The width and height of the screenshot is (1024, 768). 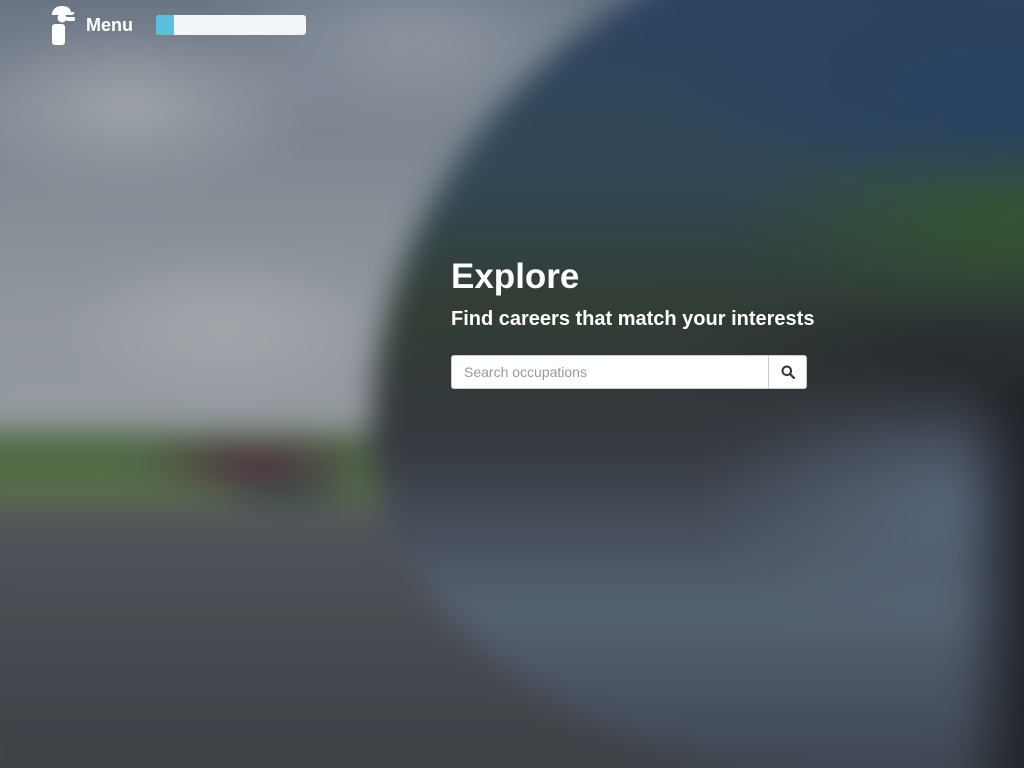 What do you see at coordinates (231, 25) in the screenshot?
I see `progress-bar` at bounding box center [231, 25].